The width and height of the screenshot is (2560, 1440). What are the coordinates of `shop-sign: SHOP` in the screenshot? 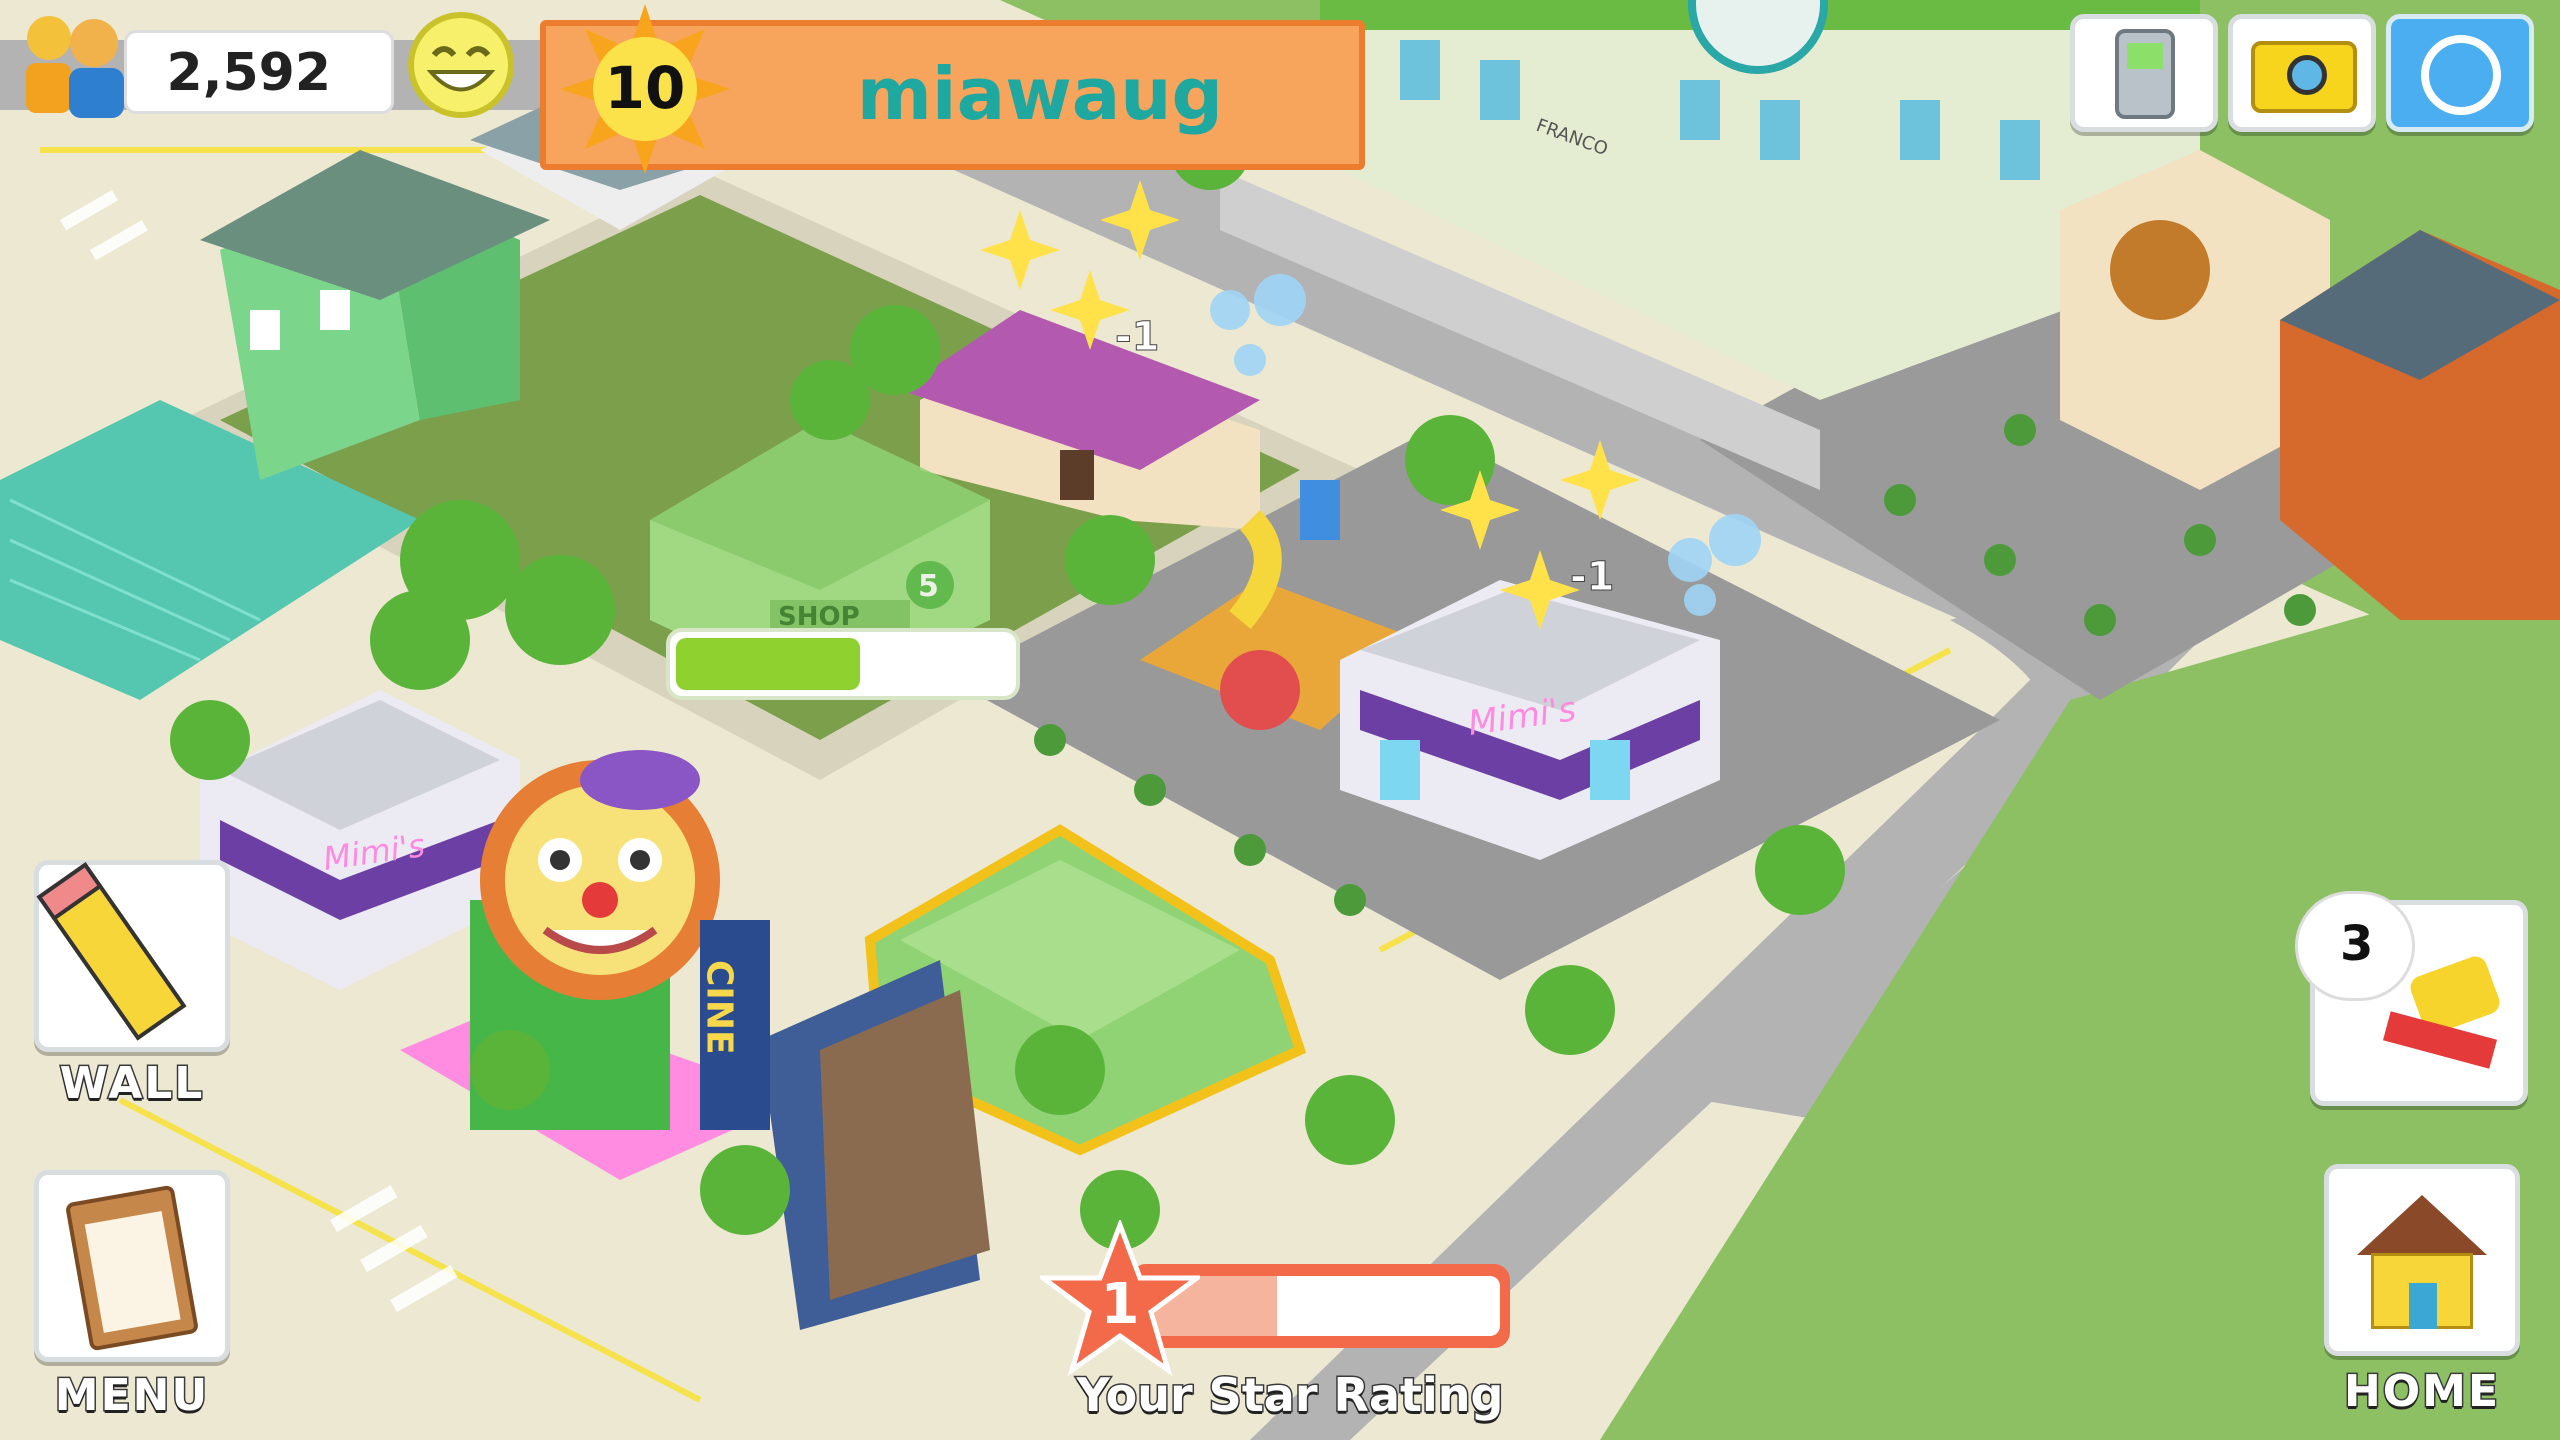 It's located at (819, 617).